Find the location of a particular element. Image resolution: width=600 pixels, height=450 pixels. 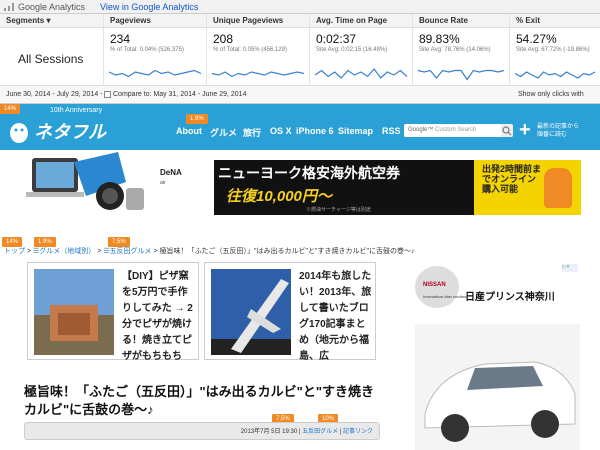

ga-product-name: Google Analytics is located at coordinates (52, 7).